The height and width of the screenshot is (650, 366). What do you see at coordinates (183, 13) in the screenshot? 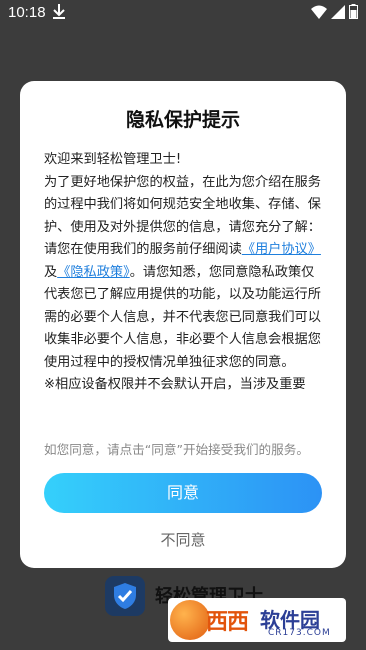
I see `status-bar: 10:18` at bounding box center [183, 13].